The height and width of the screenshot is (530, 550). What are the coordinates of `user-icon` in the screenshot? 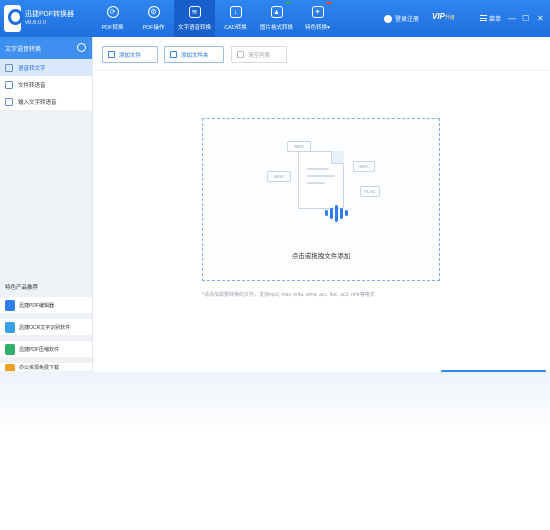 It's located at (388, 18).